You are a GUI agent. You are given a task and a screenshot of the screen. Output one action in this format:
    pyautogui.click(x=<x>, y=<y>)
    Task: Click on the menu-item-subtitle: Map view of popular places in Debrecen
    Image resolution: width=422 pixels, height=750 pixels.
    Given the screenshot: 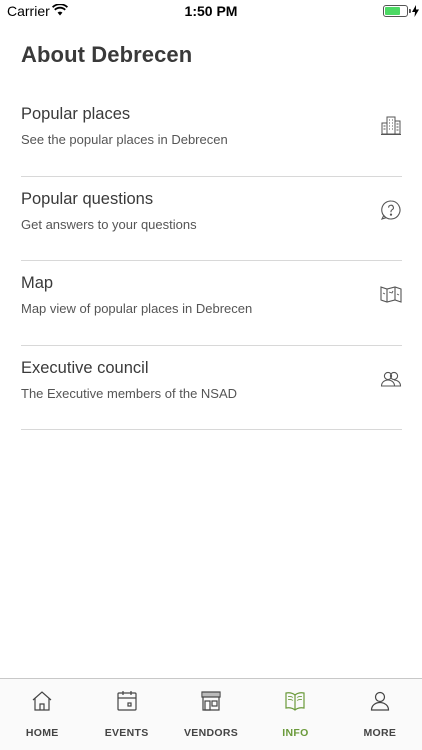 What is the action you would take?
    pyautogui.click(x=137, y=308)
    